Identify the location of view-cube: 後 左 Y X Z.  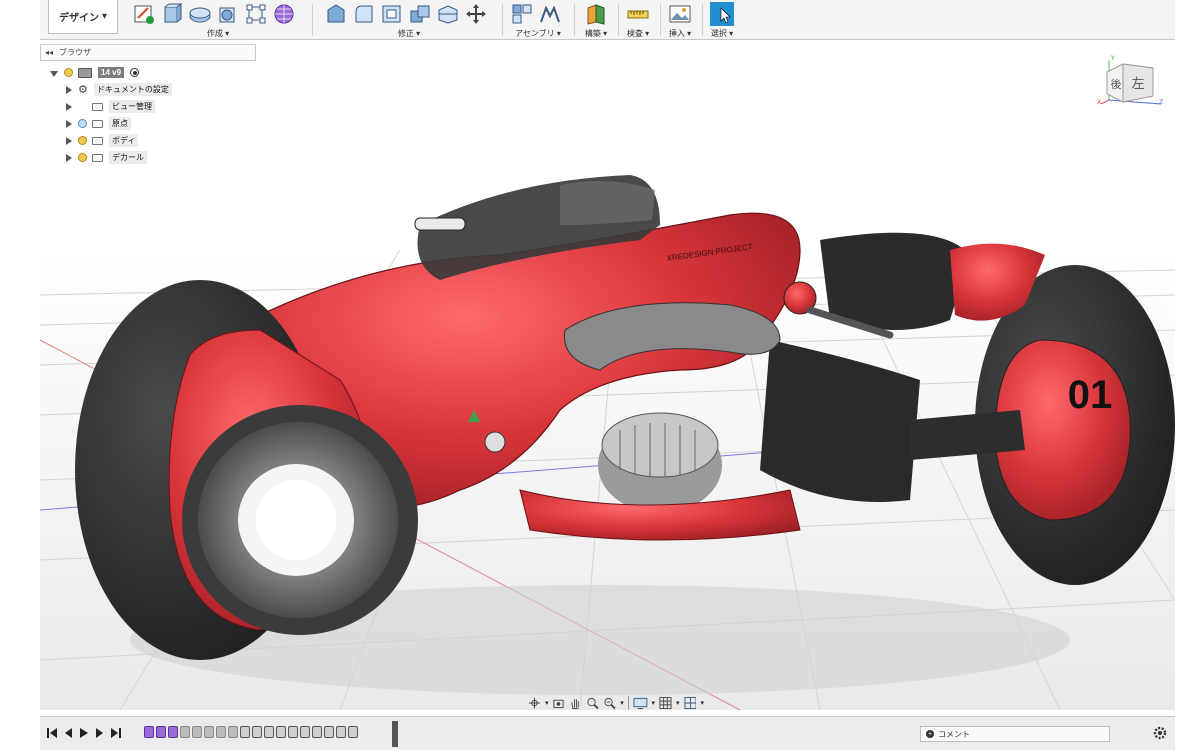
(1131, 82).